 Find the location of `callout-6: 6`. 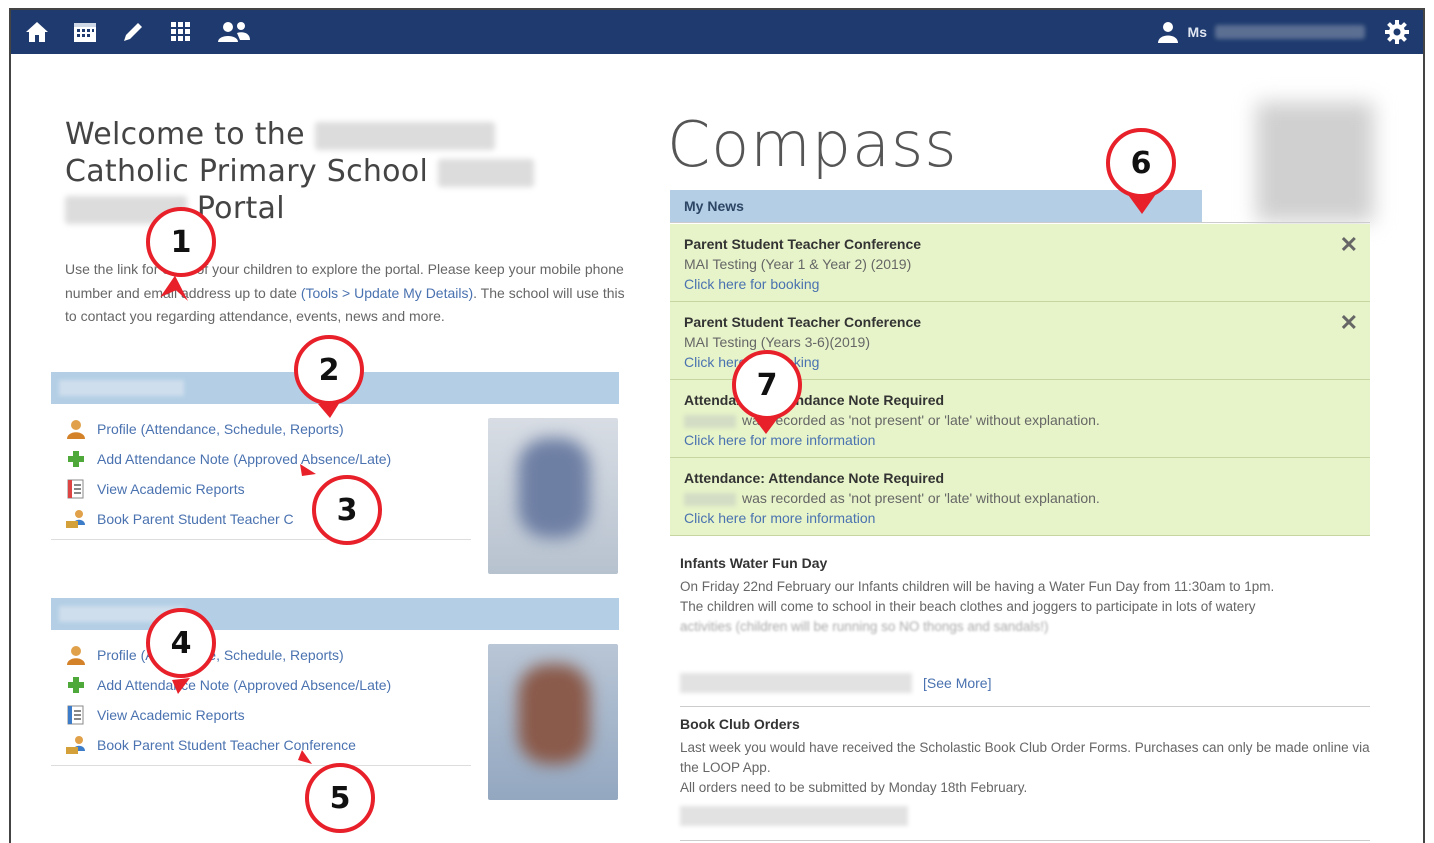

callout-6: 6 is located at coordinates (1141, 163).